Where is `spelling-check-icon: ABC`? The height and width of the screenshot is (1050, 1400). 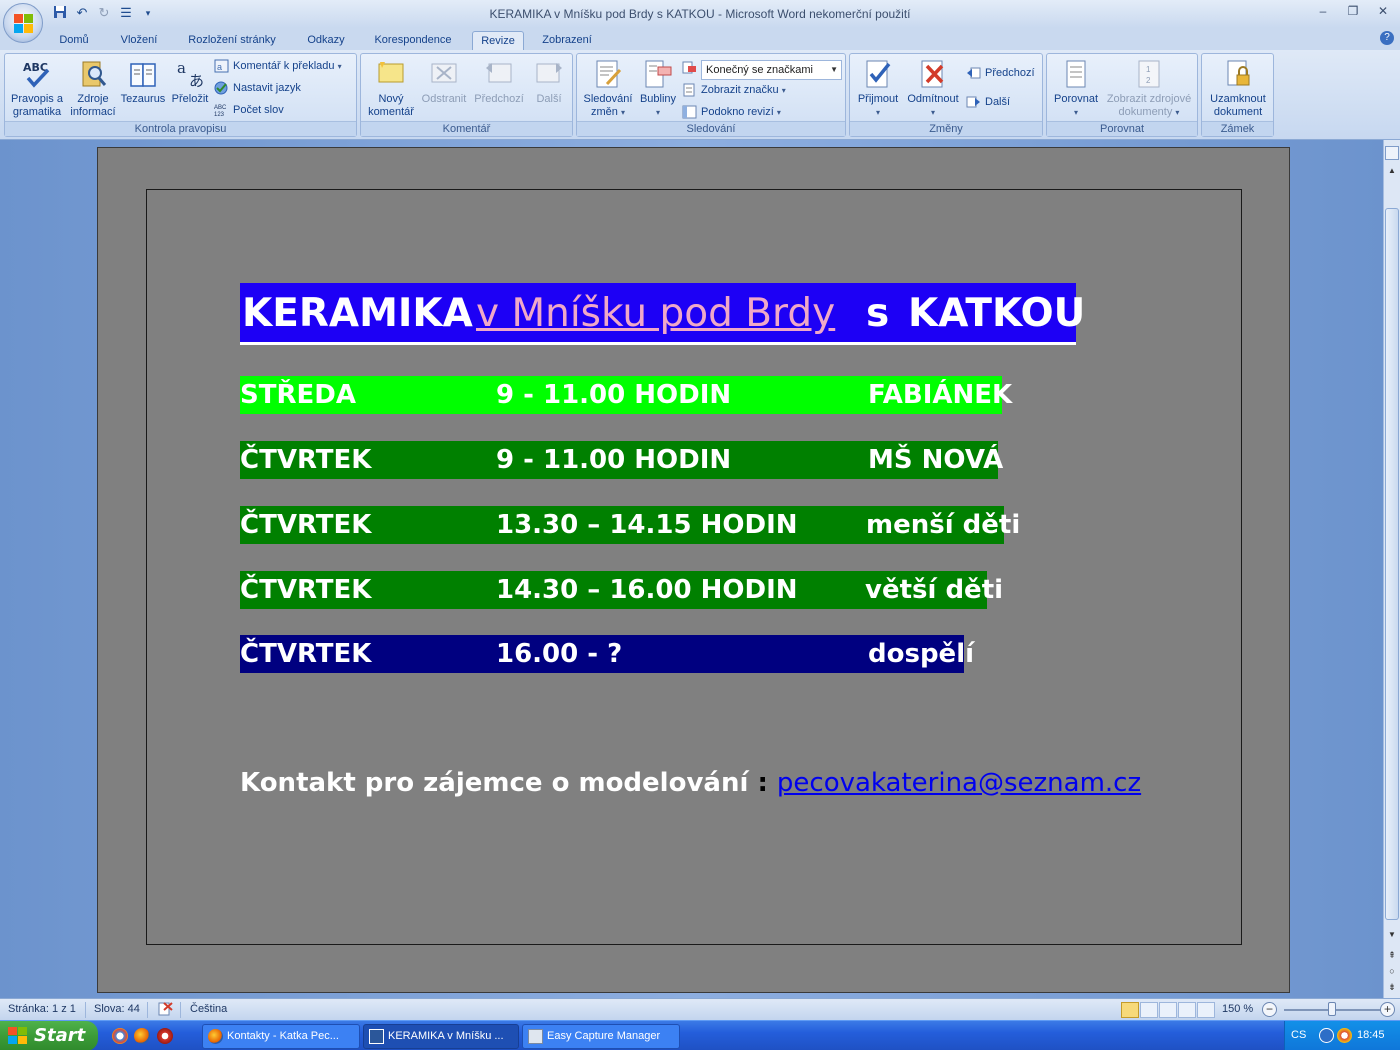 spelling-check-icon: ABC is located at coordinates (36, 74).